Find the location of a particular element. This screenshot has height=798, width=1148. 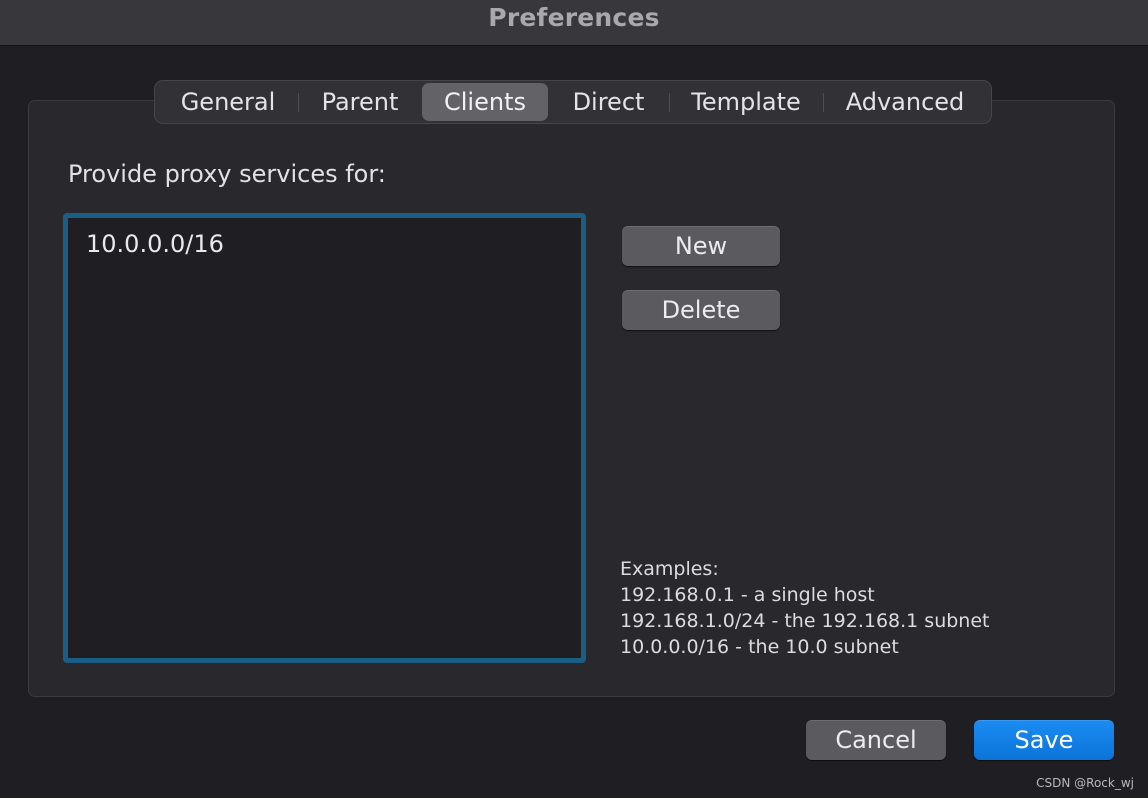

tab-label: Parent is located at coordinates (360, 102).